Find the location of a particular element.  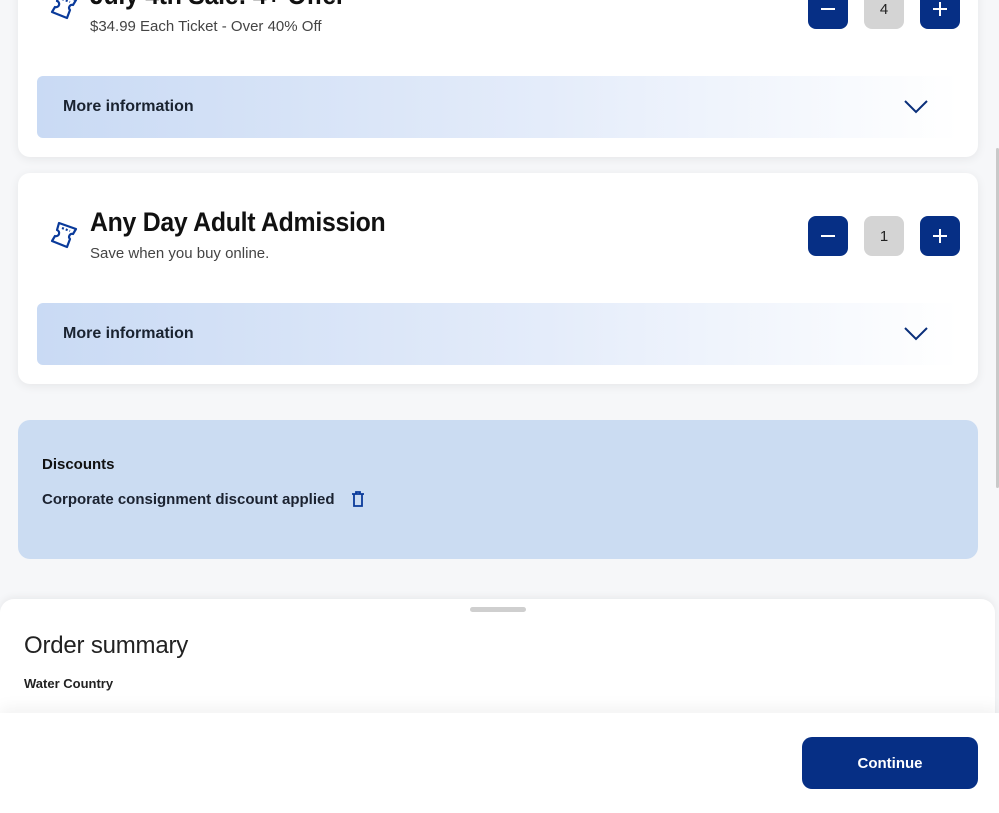

ticket-title: July 4th Sale: 4+ Offer is located at coordinates (218, 5).